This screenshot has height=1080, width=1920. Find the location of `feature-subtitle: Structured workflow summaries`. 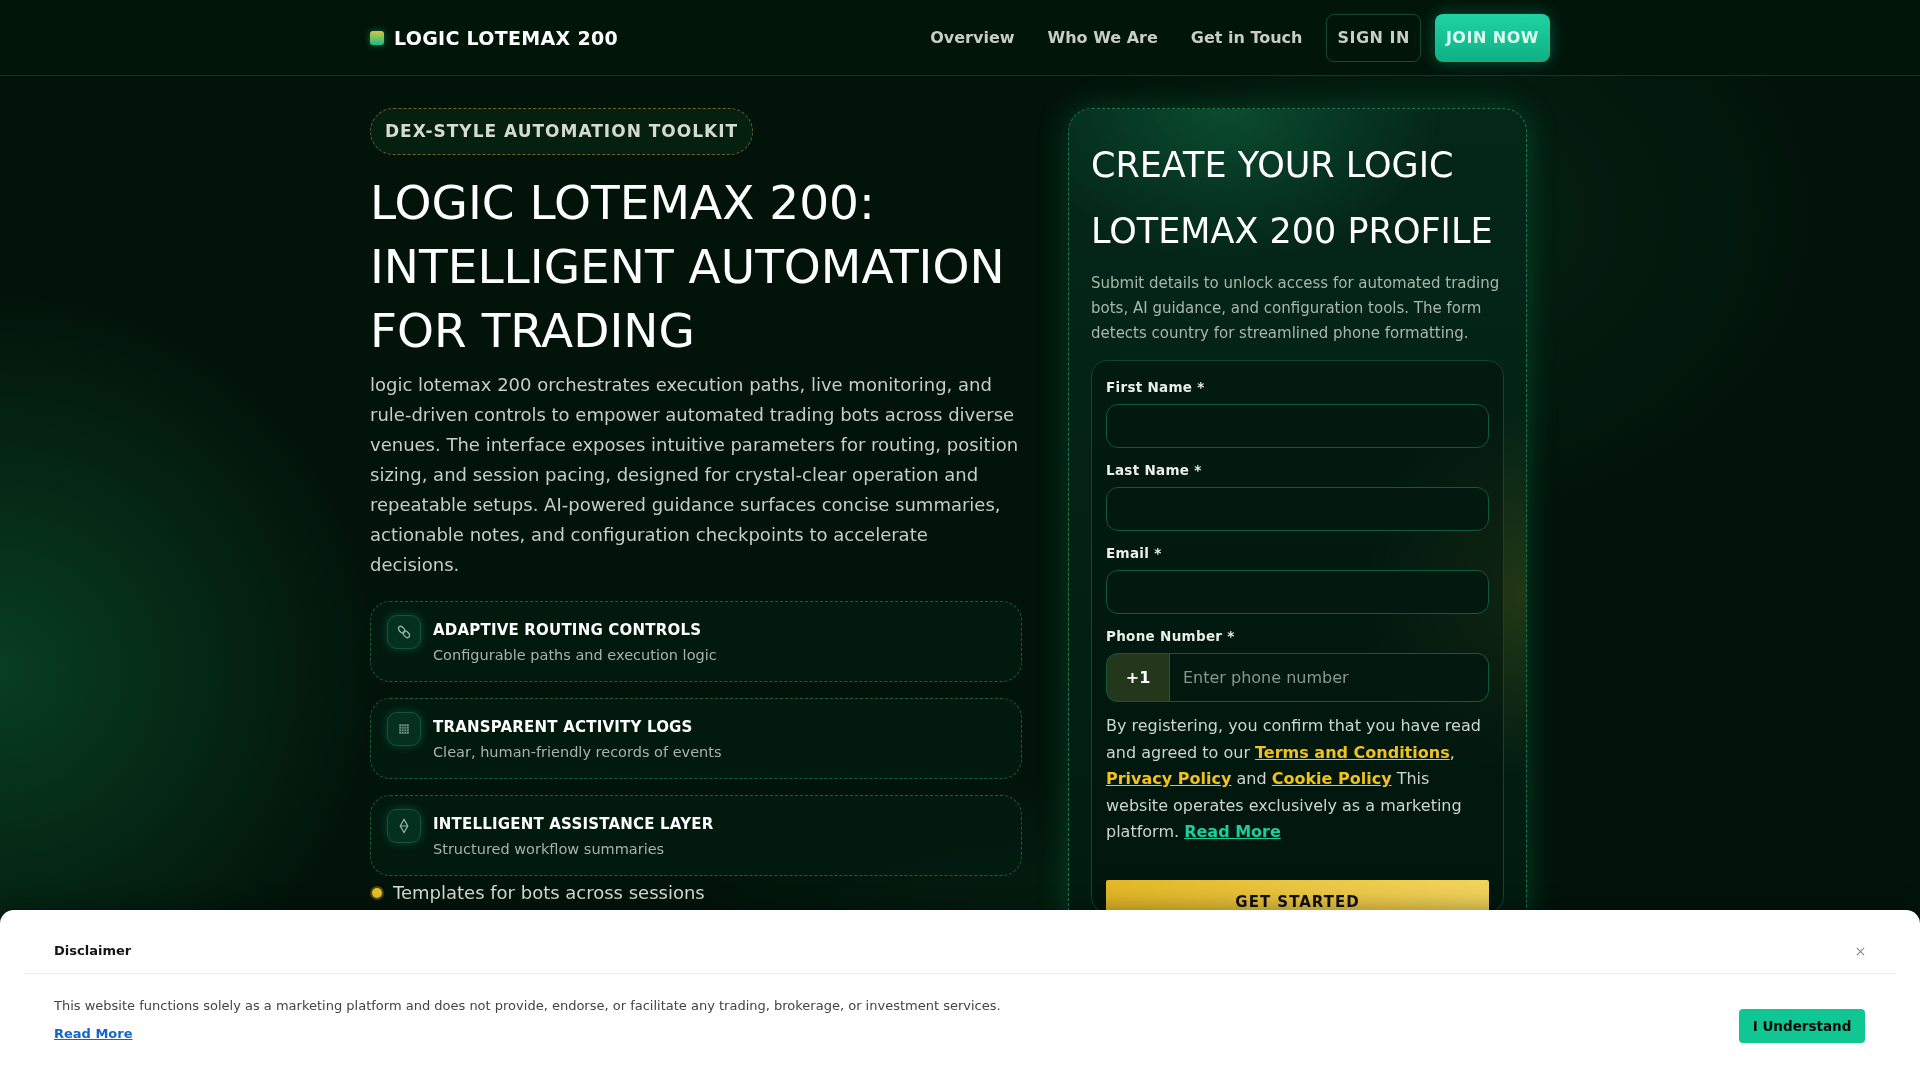

feature-subtitle: Structured workflow summaries is located at coordinates (549, 849).